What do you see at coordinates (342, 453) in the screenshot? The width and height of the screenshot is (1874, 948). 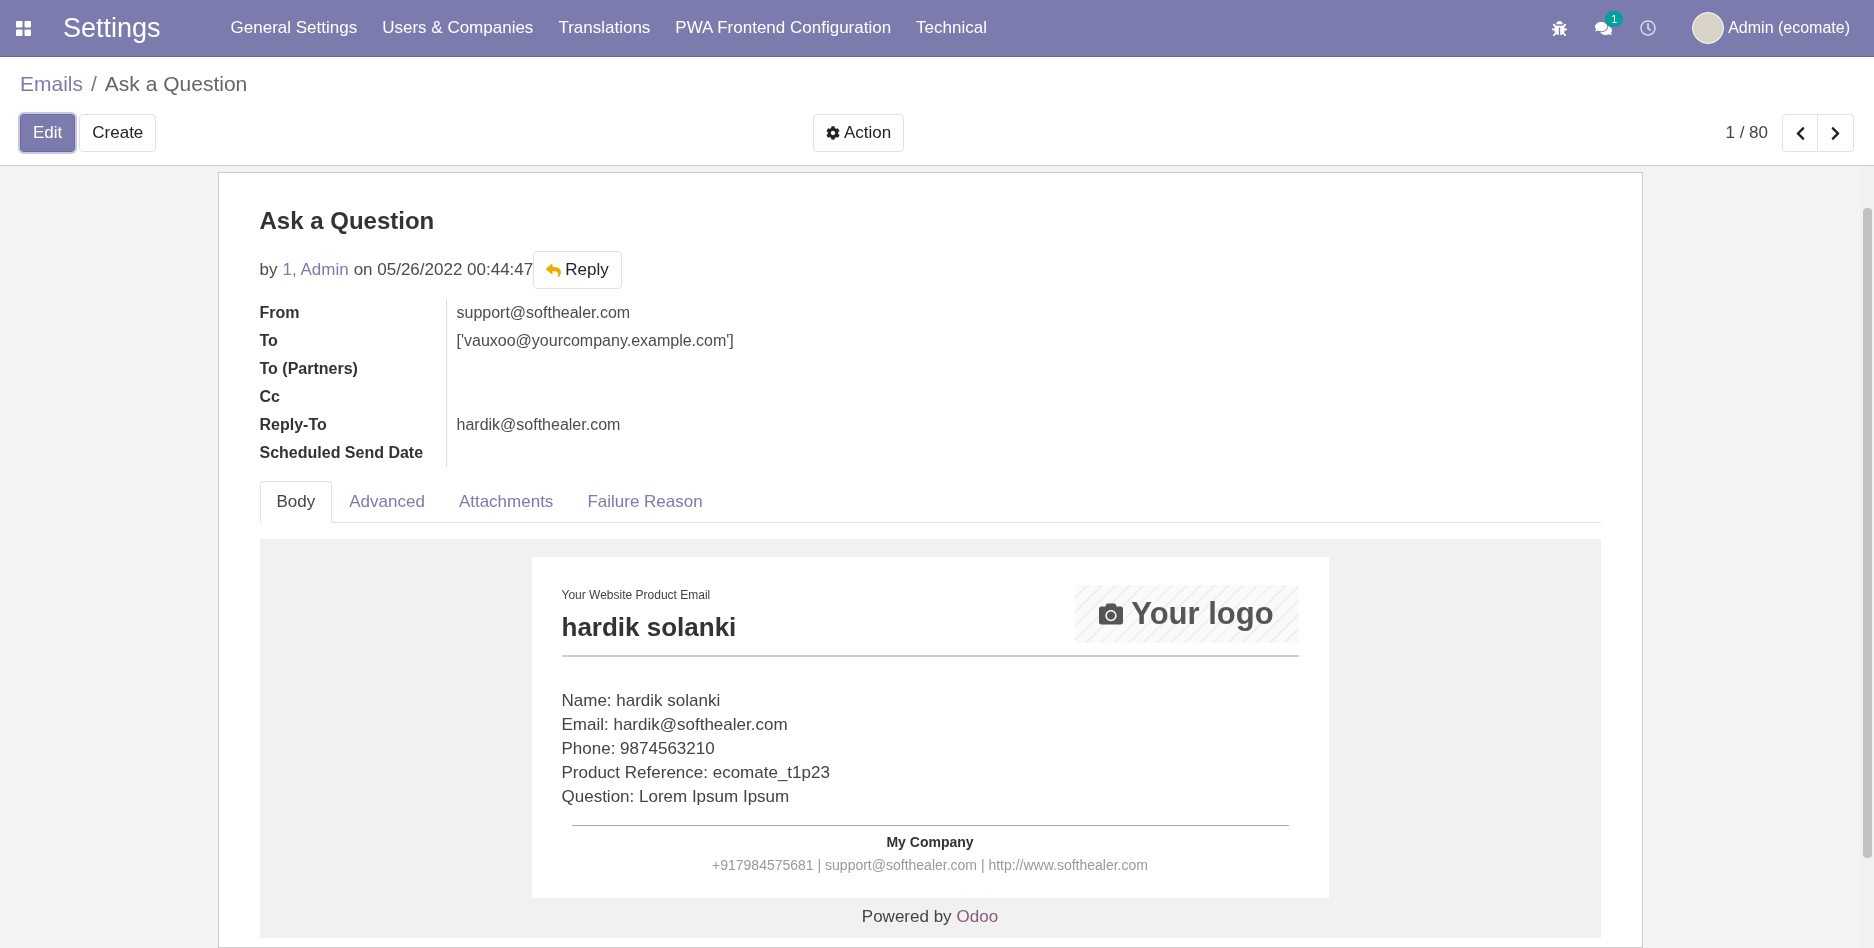 I see `field-label: Scheduled Send Date` at bounding box center [342, 453].